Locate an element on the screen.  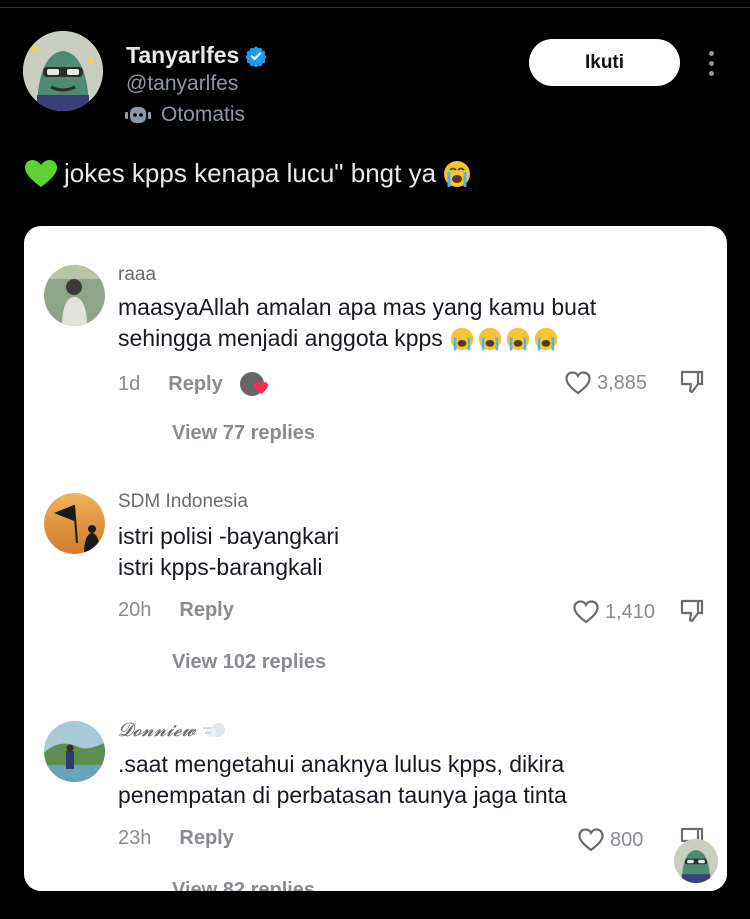
follow-button: Ikuti is located at coordinates (604, 62).